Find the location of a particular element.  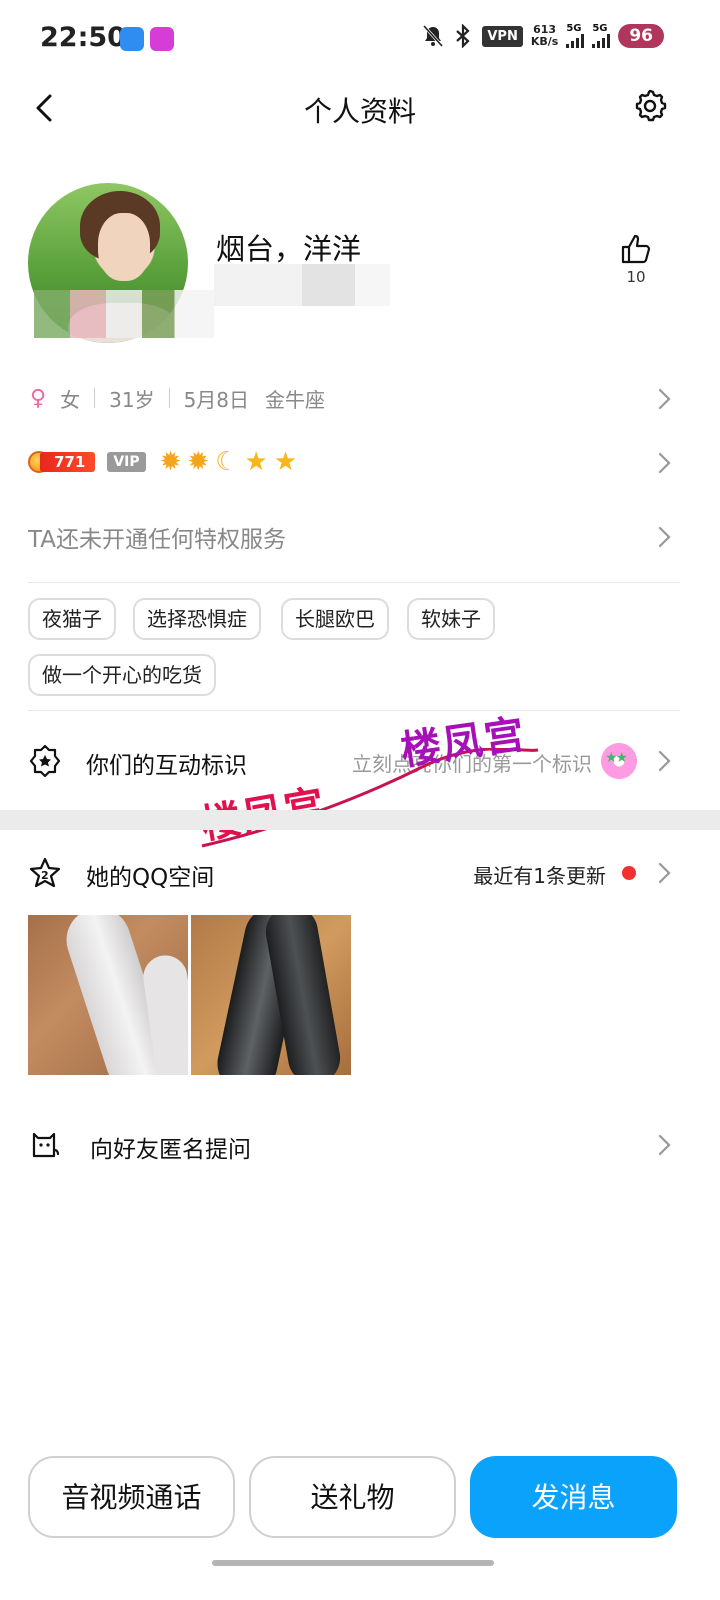

level-badge: 771 is located at coordinates (62, 462).